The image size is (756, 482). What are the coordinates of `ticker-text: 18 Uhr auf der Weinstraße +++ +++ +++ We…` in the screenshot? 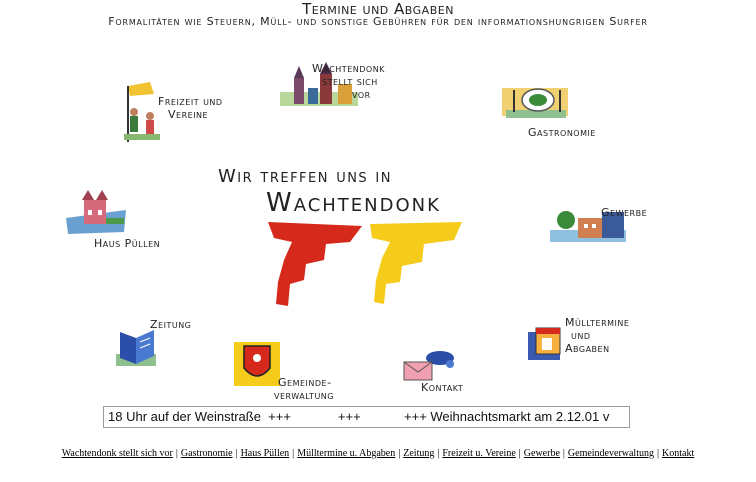 It's located at (359, 416).